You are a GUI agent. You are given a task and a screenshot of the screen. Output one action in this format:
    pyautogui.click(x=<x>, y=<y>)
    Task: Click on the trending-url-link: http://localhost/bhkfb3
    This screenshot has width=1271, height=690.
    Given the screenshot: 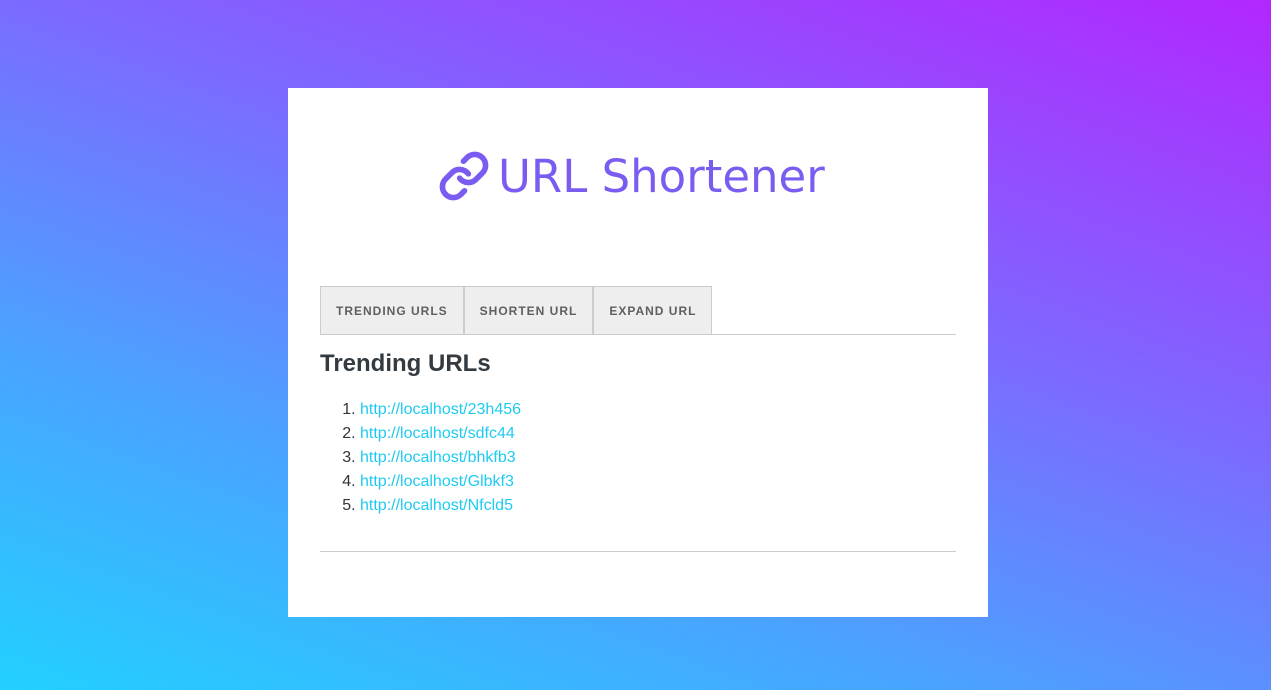 What is the action you would take?
    pyautogui.click(x=438, y=457)
    